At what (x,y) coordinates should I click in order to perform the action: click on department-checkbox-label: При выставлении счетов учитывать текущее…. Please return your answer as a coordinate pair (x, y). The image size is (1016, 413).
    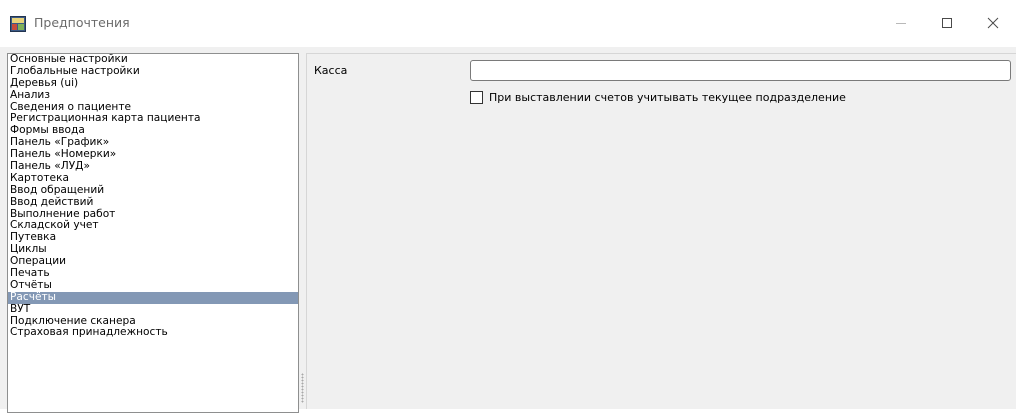
    Looking at the image, I should click on (667, 97).